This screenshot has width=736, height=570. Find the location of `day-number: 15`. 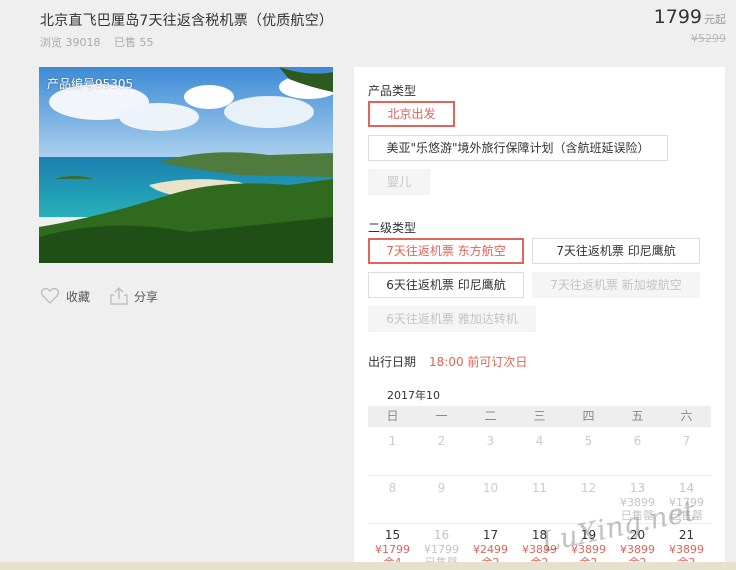

day-number: 15 is located at coordinates (392, 535).